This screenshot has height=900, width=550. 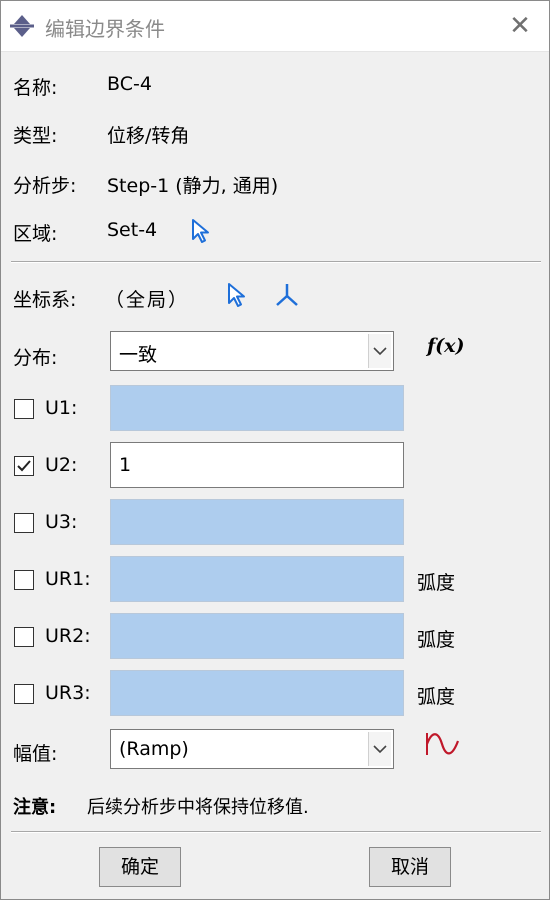 I want to click on ur3-checkbox, so click(x=24, y=694).